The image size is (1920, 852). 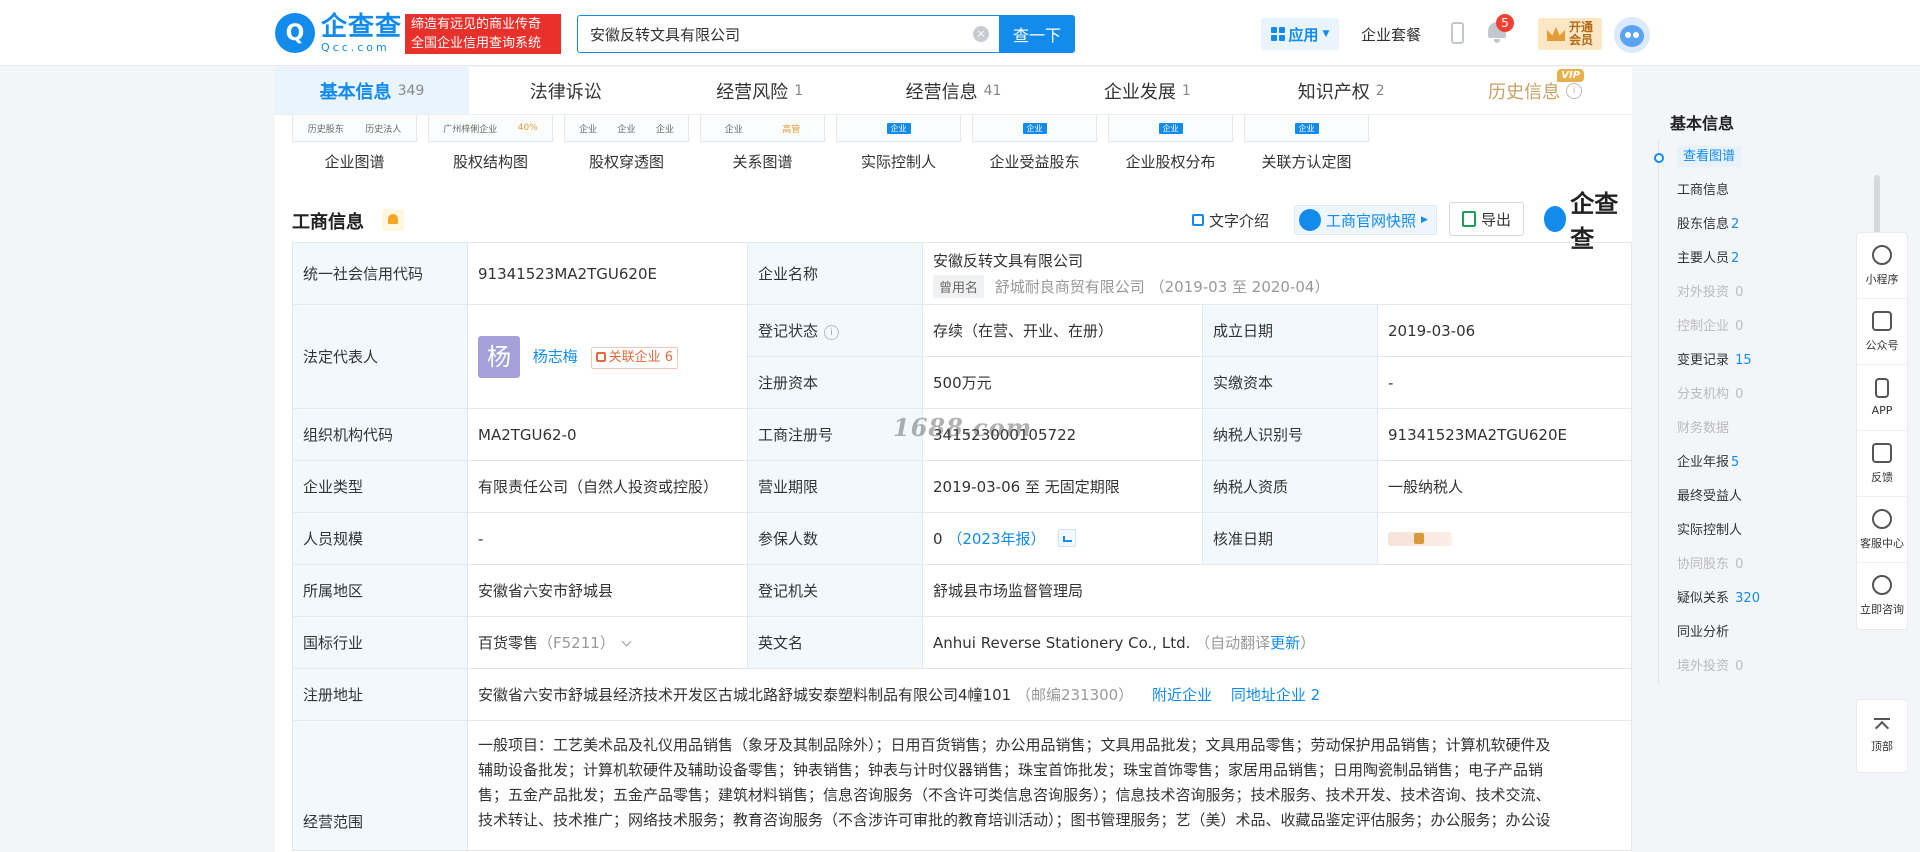 I want to click on floating-toolbar: 小程序 公众号 APP 反馈 客服中心 立即咨询, so click(x=1882, y=431).